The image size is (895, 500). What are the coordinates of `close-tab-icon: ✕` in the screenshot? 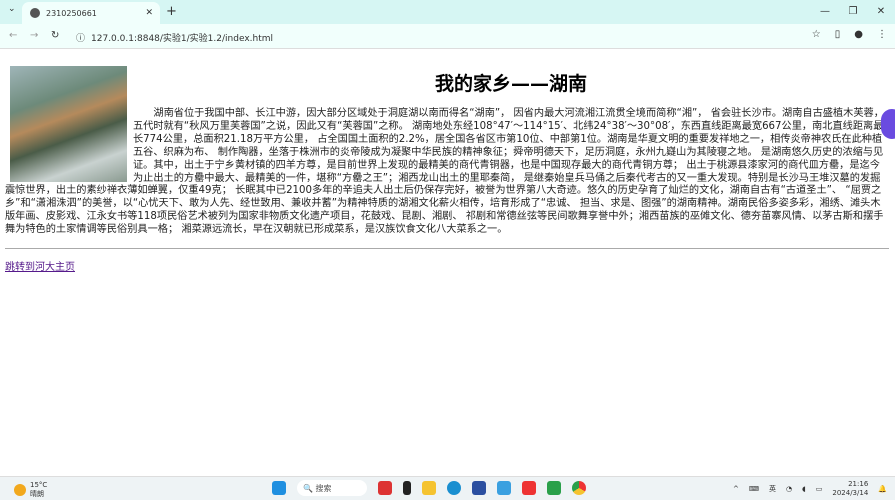 It's located at (149, 13).